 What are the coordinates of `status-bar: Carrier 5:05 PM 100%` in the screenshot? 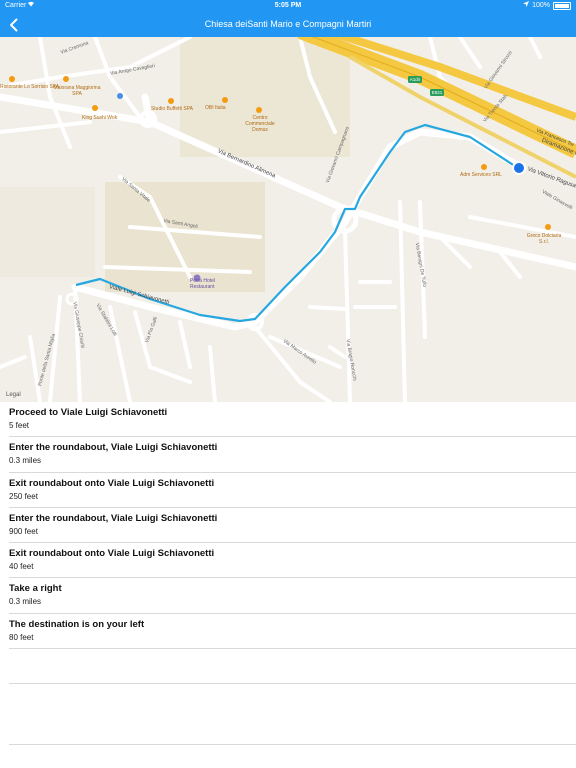 It's located at (288, 6).